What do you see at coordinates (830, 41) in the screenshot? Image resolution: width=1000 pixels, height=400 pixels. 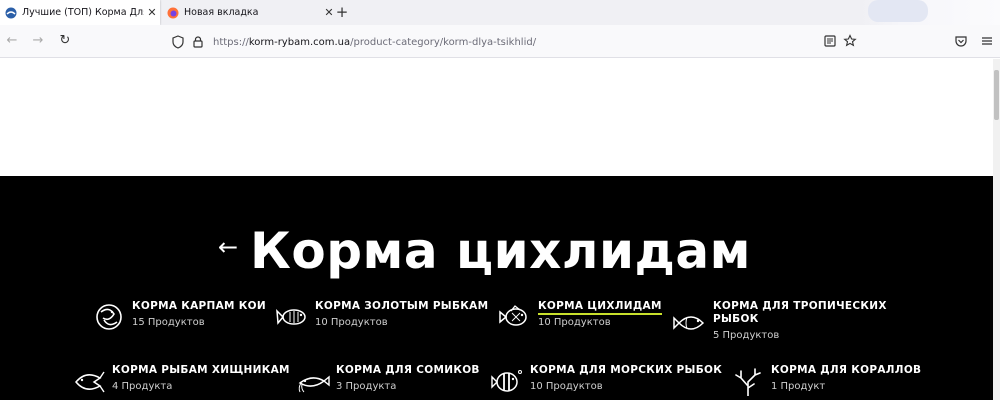 I see `reader-view-icon` at bounding box center [830, 41].